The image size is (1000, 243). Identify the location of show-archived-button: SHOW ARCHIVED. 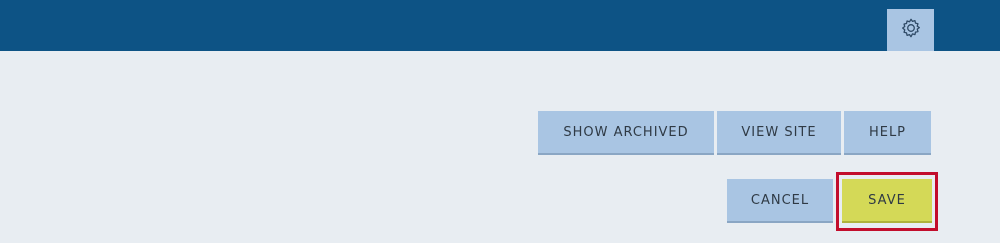
(626, 133).